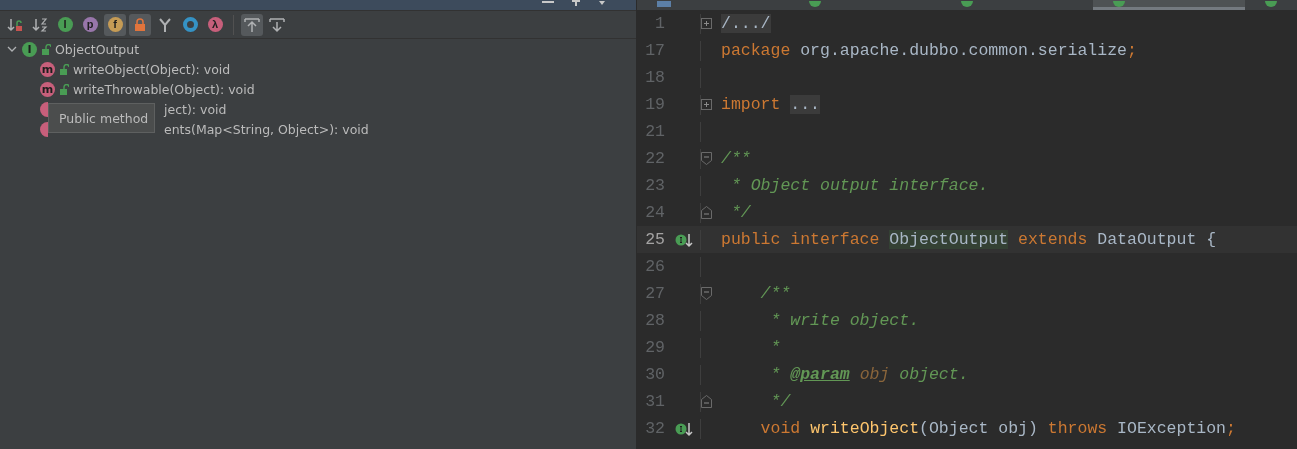 The height and width of the screenshot is (449, 1297). I want to click on code-line: * @param obj object., so click(869, 374).